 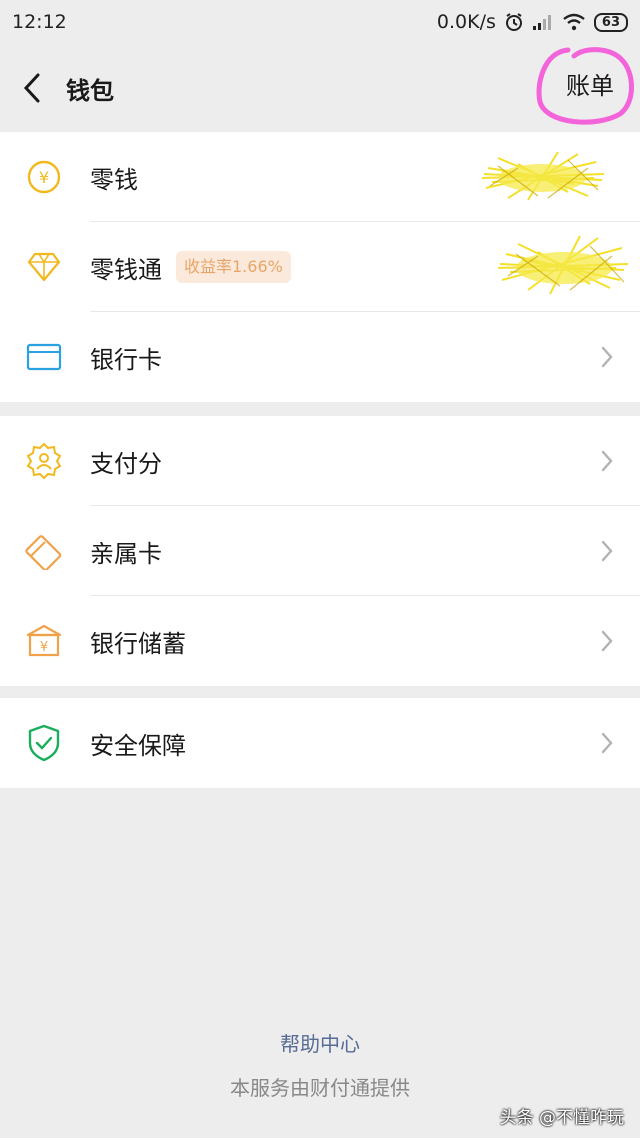 What do you see at coordinates (320, 357) in the screenshot?
I see `row-bank-card: 银行卡` at bounding box center [320, 357].